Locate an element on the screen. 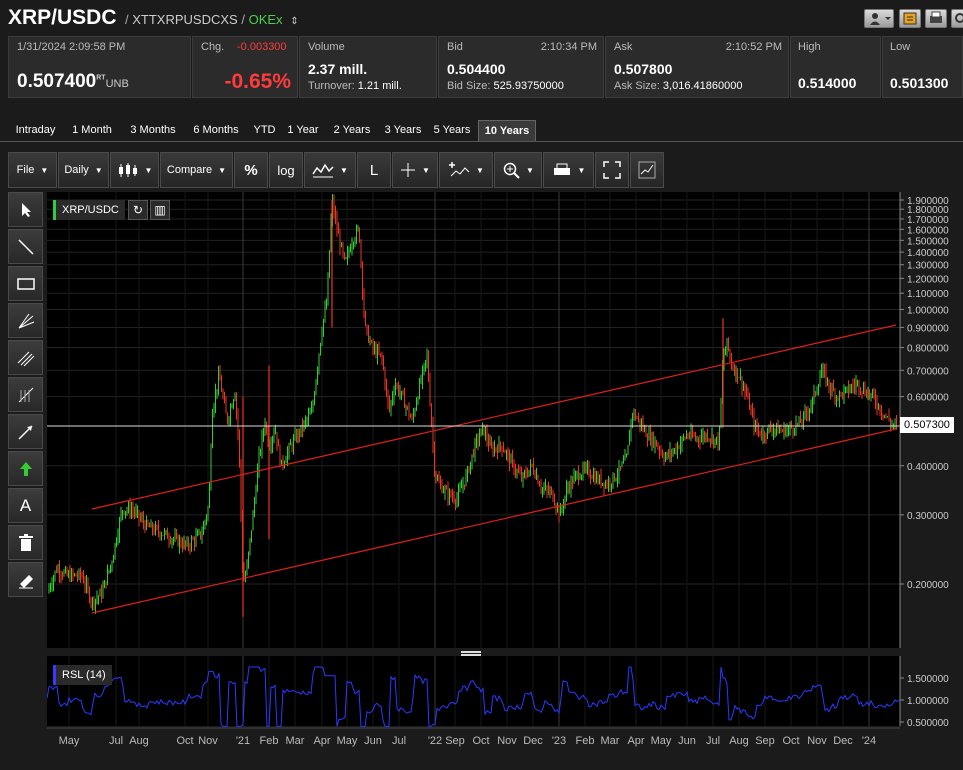 The height and width of the screenshot is (770, 963). pointer-tool is located at coordinates (25, 209).